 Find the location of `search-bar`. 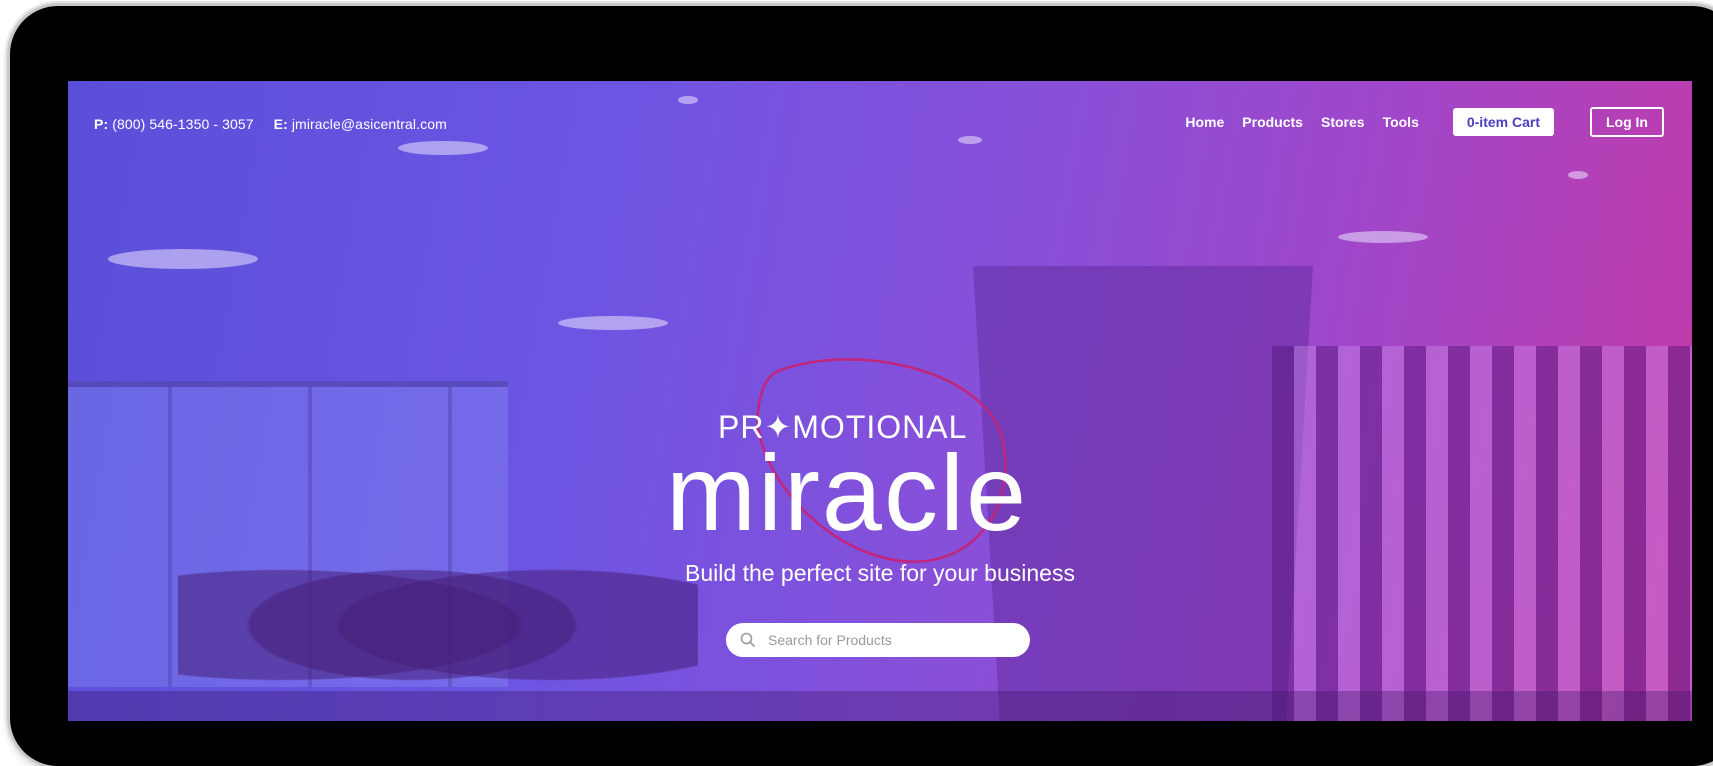

search-bar is located at coordinates (878, 640).